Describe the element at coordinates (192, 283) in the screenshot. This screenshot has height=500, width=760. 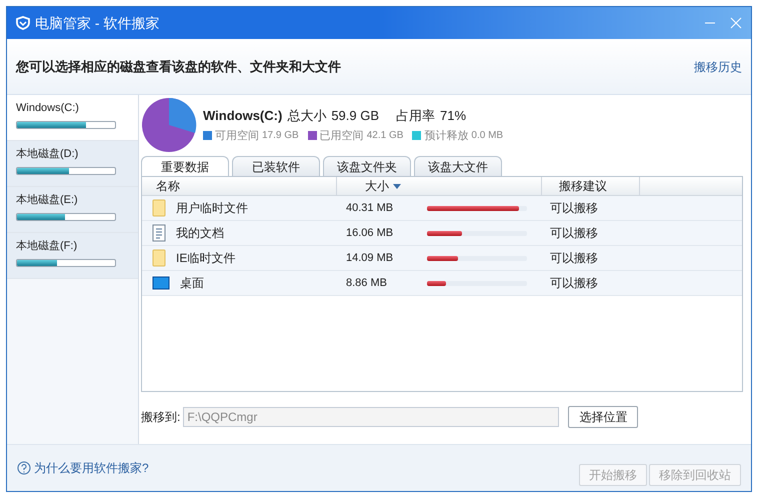
I see `file-name: 桌面` at that location.